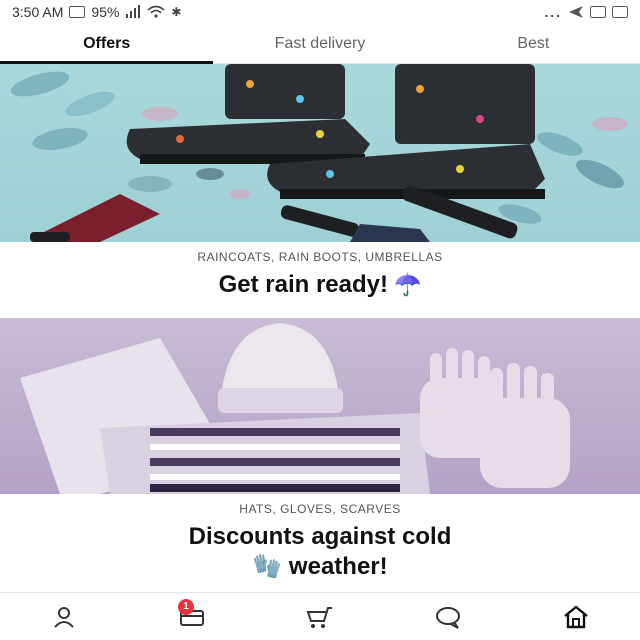 The image size is (640, 640). What do you see at coordinates (267, 566) in the screenshot?
I see `gloves-emoji: 🧤` at bounding box center [267, 566].